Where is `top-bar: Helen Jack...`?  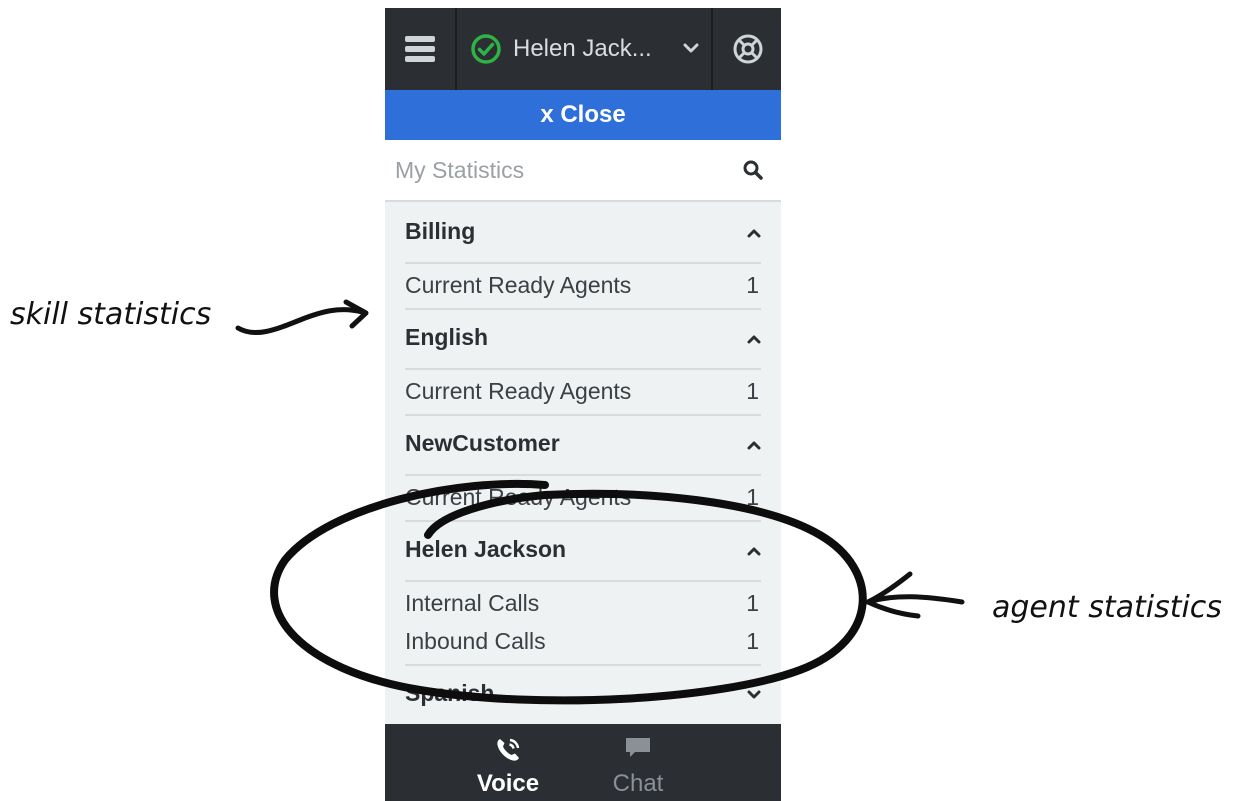
top-bar: Helen Jack... is located at coordinates (583, 49).